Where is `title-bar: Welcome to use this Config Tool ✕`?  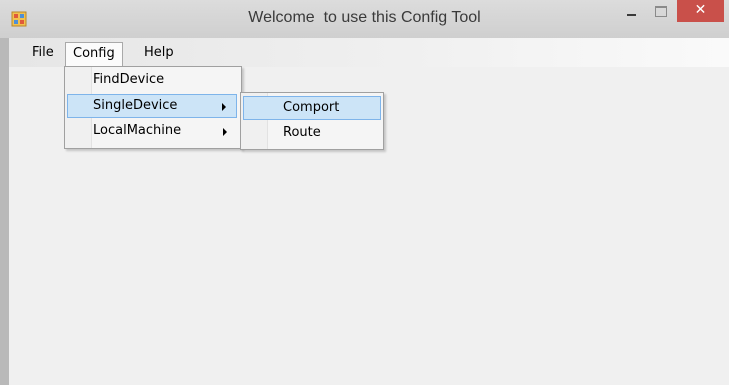 title-bar: Welcome to use this Config Tool ✕ is located at coordinates (364, 19).